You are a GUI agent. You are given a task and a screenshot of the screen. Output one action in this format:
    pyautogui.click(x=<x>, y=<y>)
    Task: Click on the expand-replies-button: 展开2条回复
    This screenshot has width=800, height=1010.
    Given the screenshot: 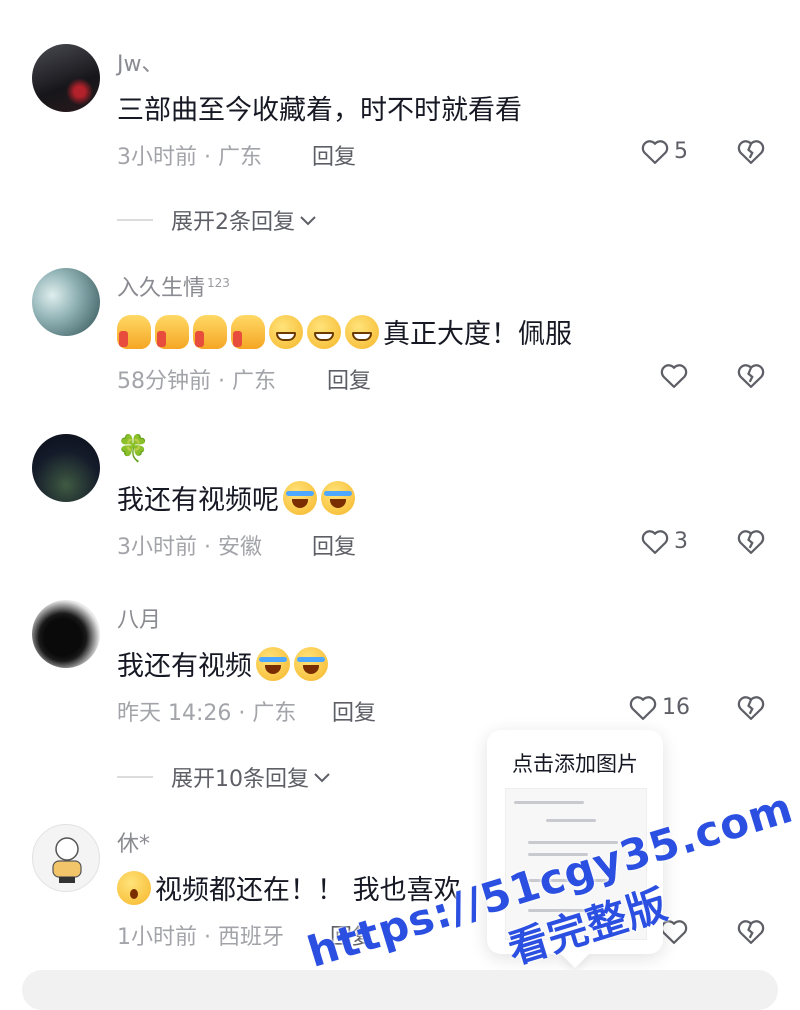 What is the action you would take?
    pyautogui.click(x=217, y=220)
    